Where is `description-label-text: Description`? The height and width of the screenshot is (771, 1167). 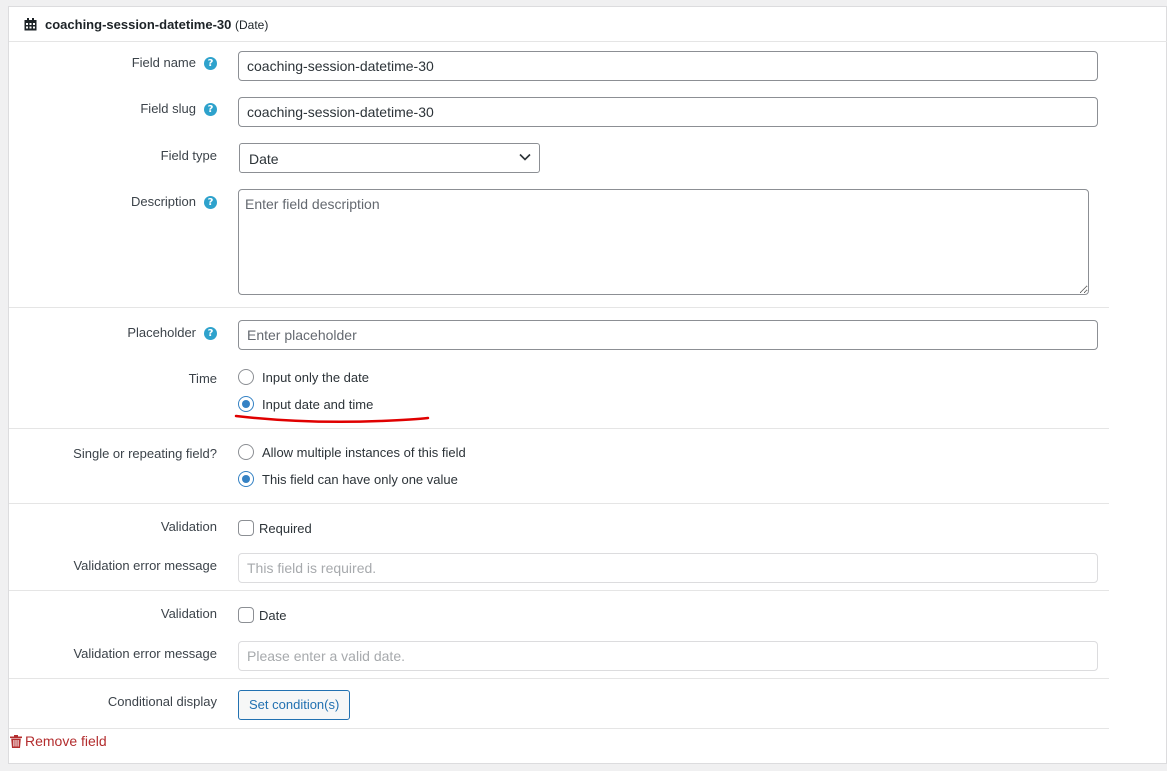
description-label-text: Description is located at coordinates (163, 201).